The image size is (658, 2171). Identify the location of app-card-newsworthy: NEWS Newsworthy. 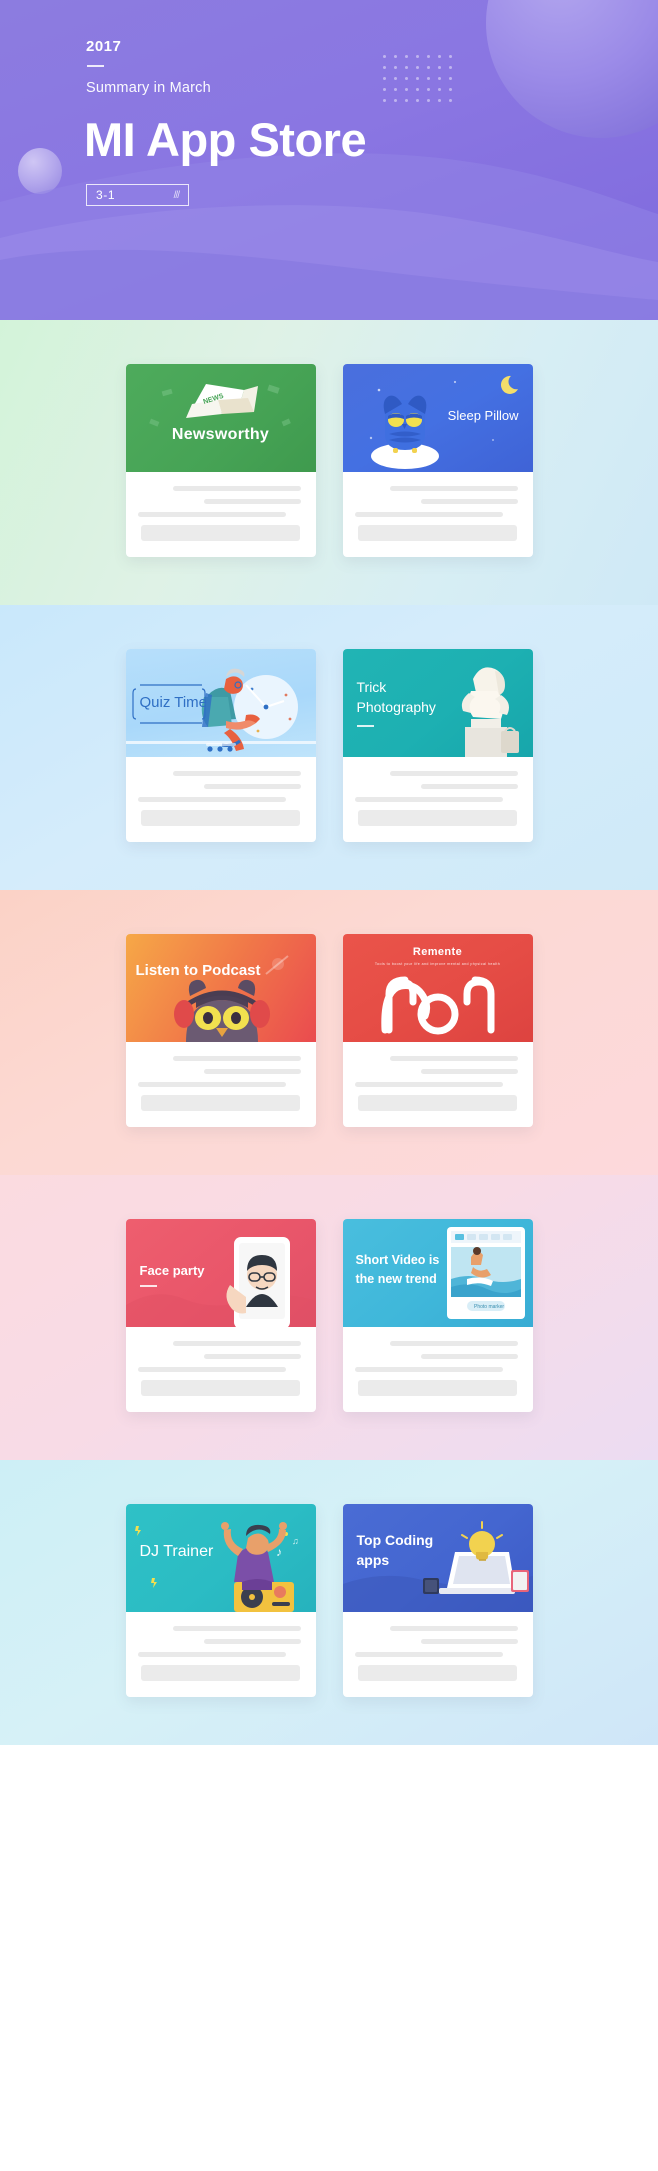
(220, 460).